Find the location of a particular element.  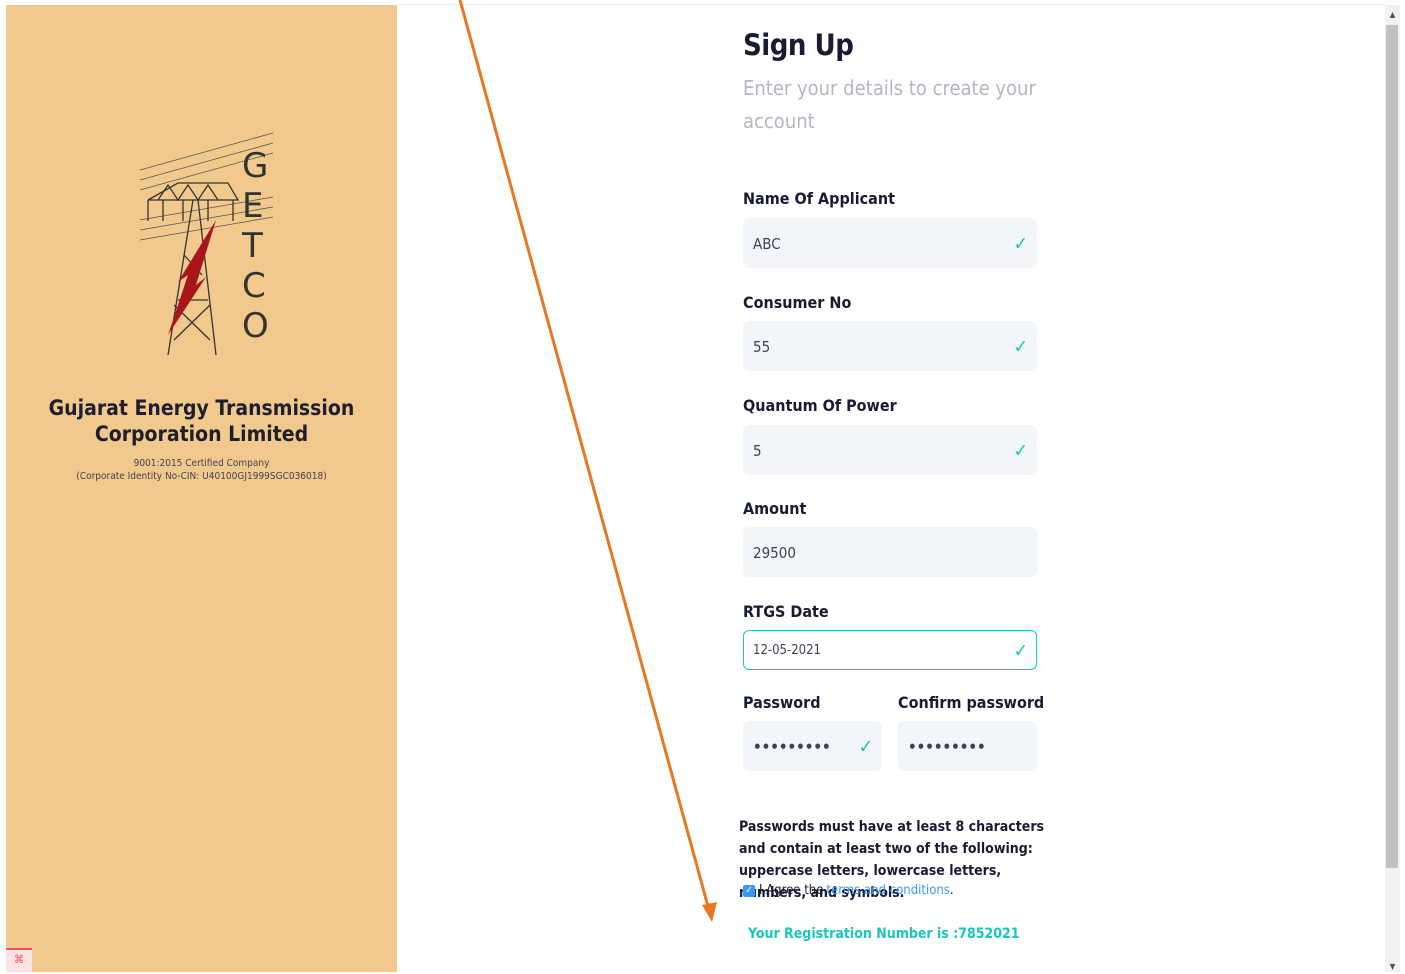

amount-value: 29500 is located at coordinates (774, 553).